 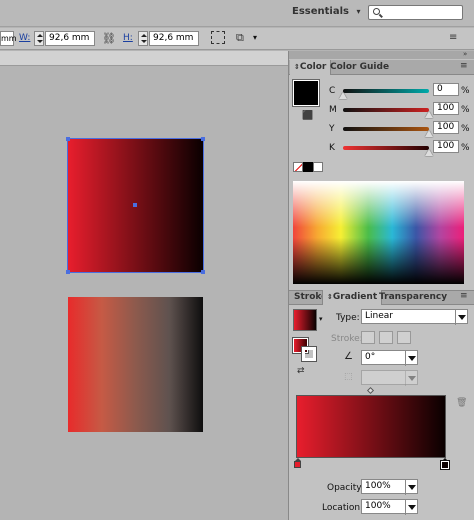 I want to click on location-field: 100%, so click(x=389, y=507).